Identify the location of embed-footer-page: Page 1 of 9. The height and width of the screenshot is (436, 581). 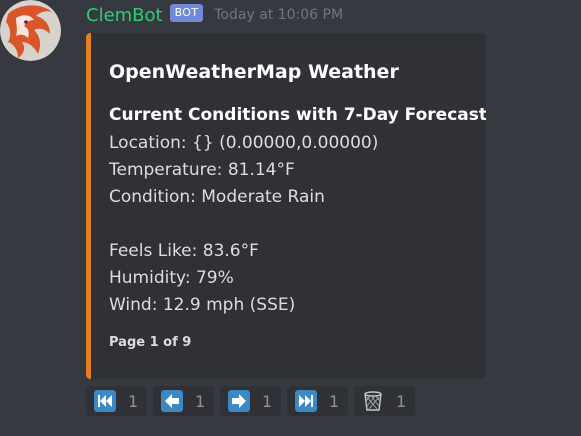
(150, 342).